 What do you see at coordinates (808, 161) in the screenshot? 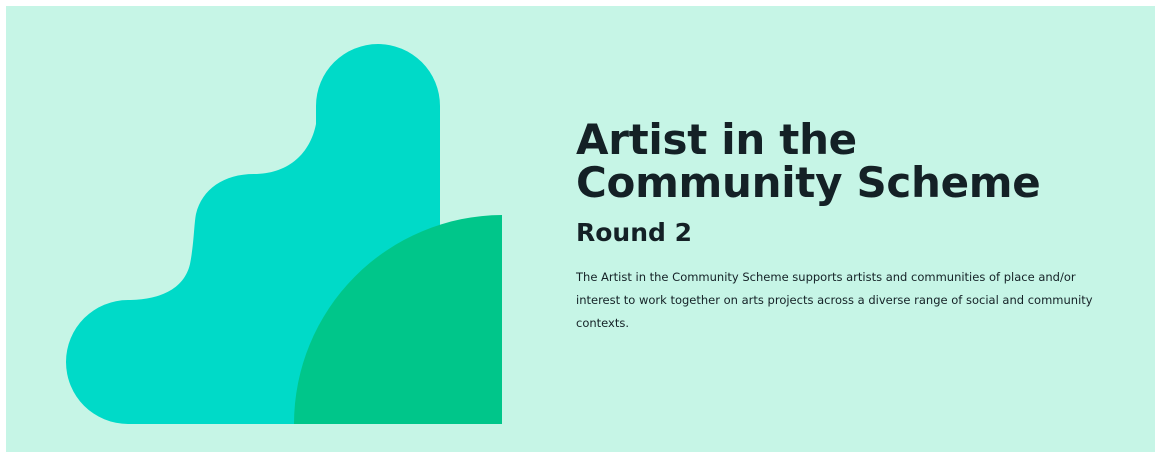
I see `page-title: Artist in the Community Scheme` at bounding box center [808, 161].